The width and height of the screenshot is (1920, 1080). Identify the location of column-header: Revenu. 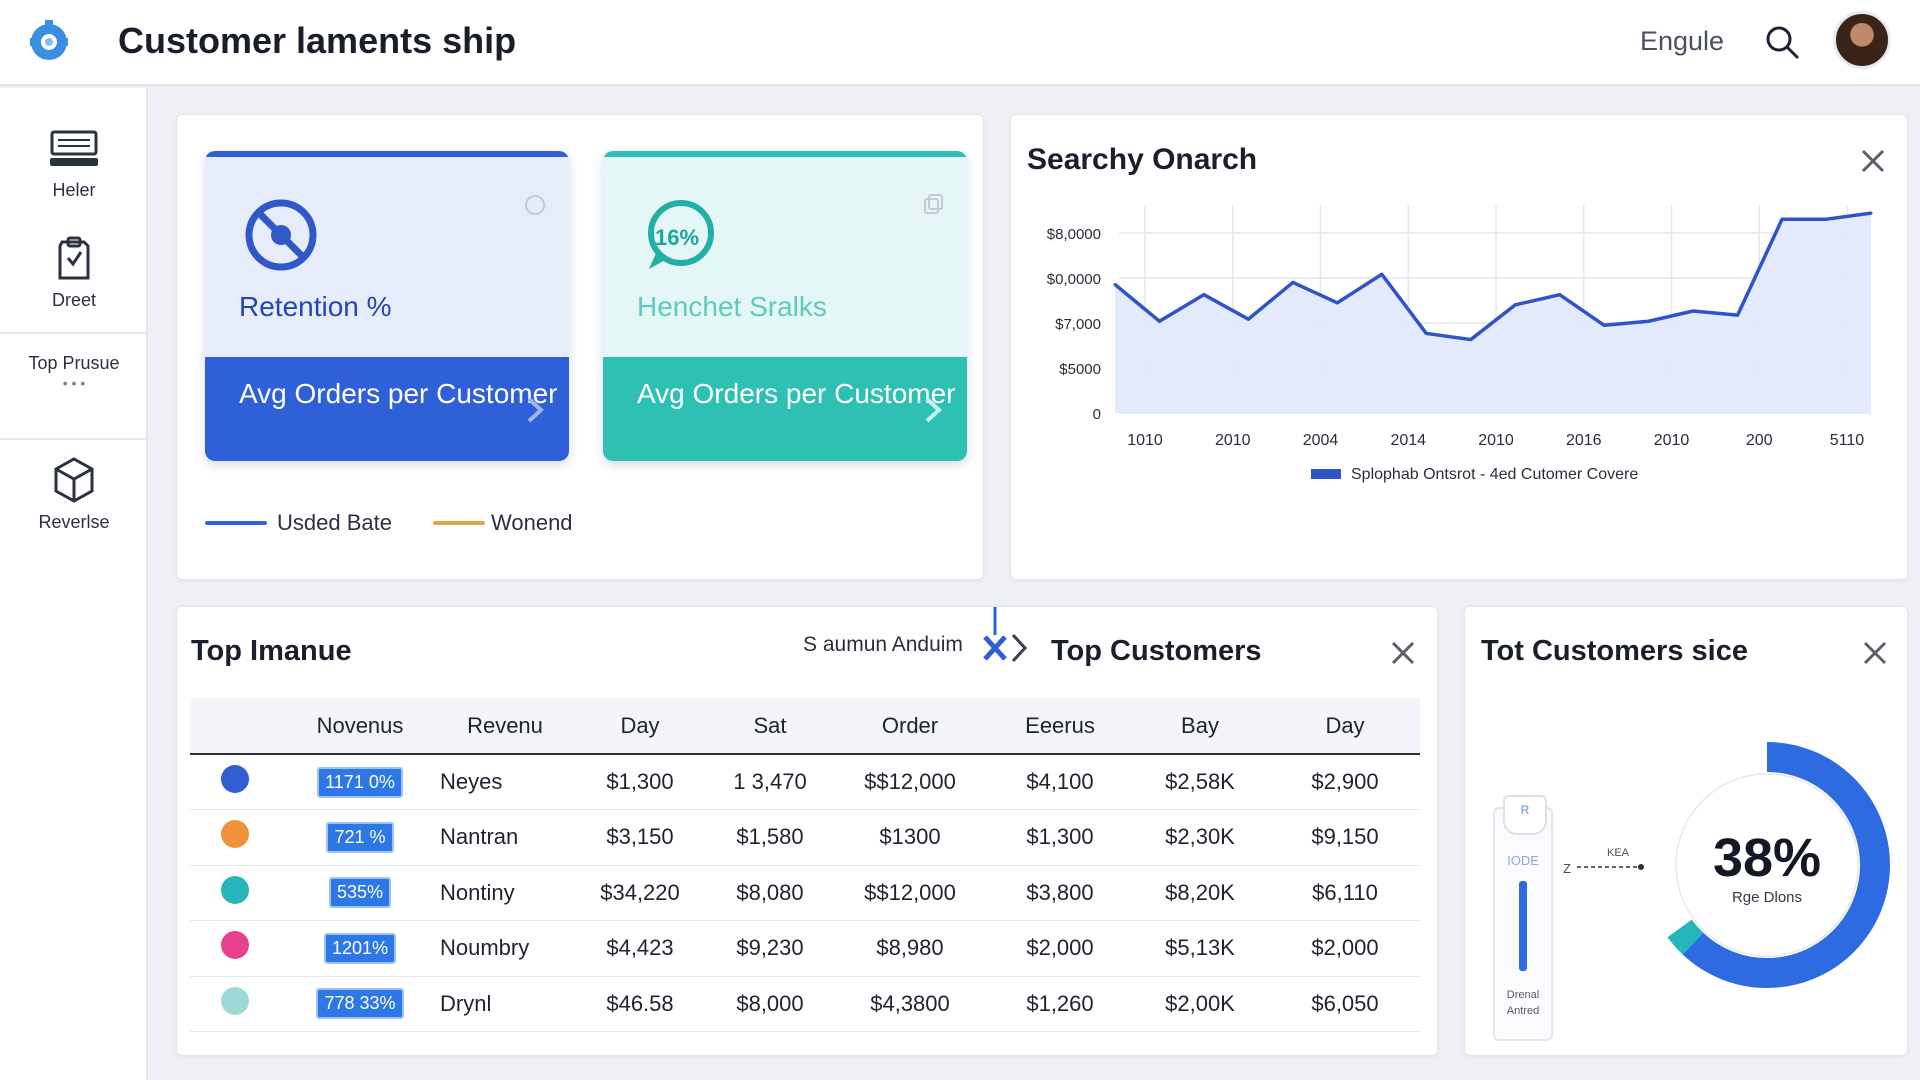
(505, 726).